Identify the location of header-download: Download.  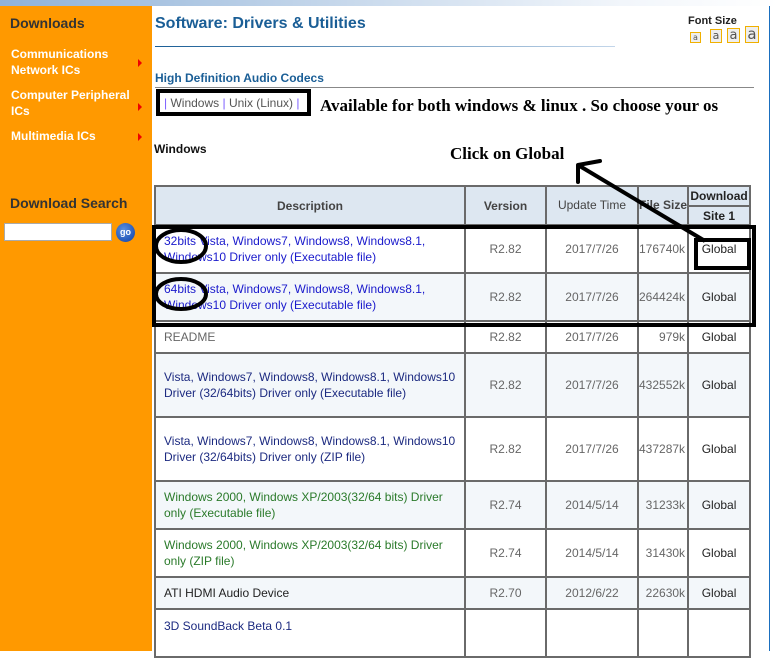
(719, 196).